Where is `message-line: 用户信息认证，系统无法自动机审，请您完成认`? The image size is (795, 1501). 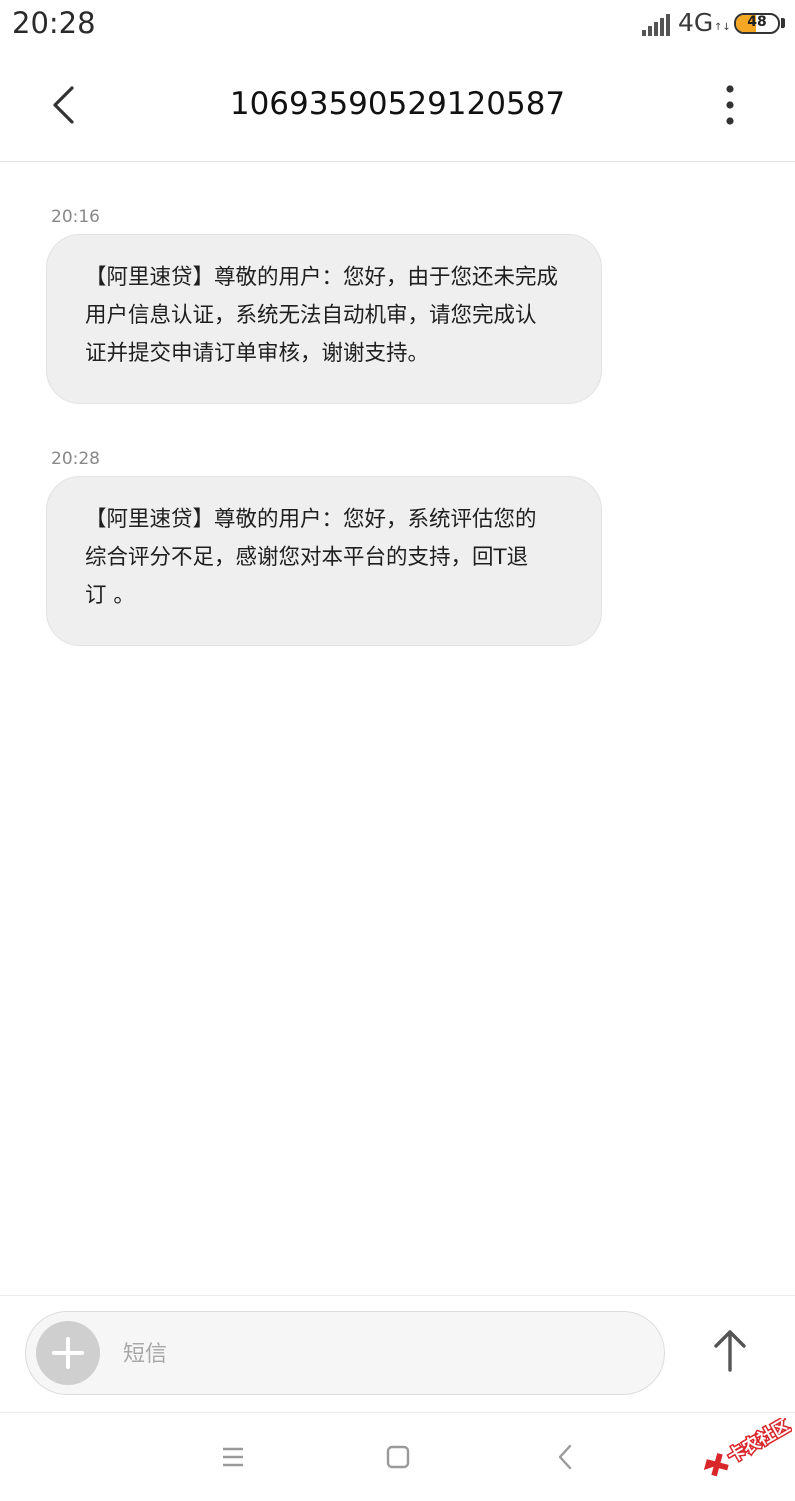 message-line: 用户信息认证，系统无法自动机审，请您完成认 is located at coordinates (311, 315).